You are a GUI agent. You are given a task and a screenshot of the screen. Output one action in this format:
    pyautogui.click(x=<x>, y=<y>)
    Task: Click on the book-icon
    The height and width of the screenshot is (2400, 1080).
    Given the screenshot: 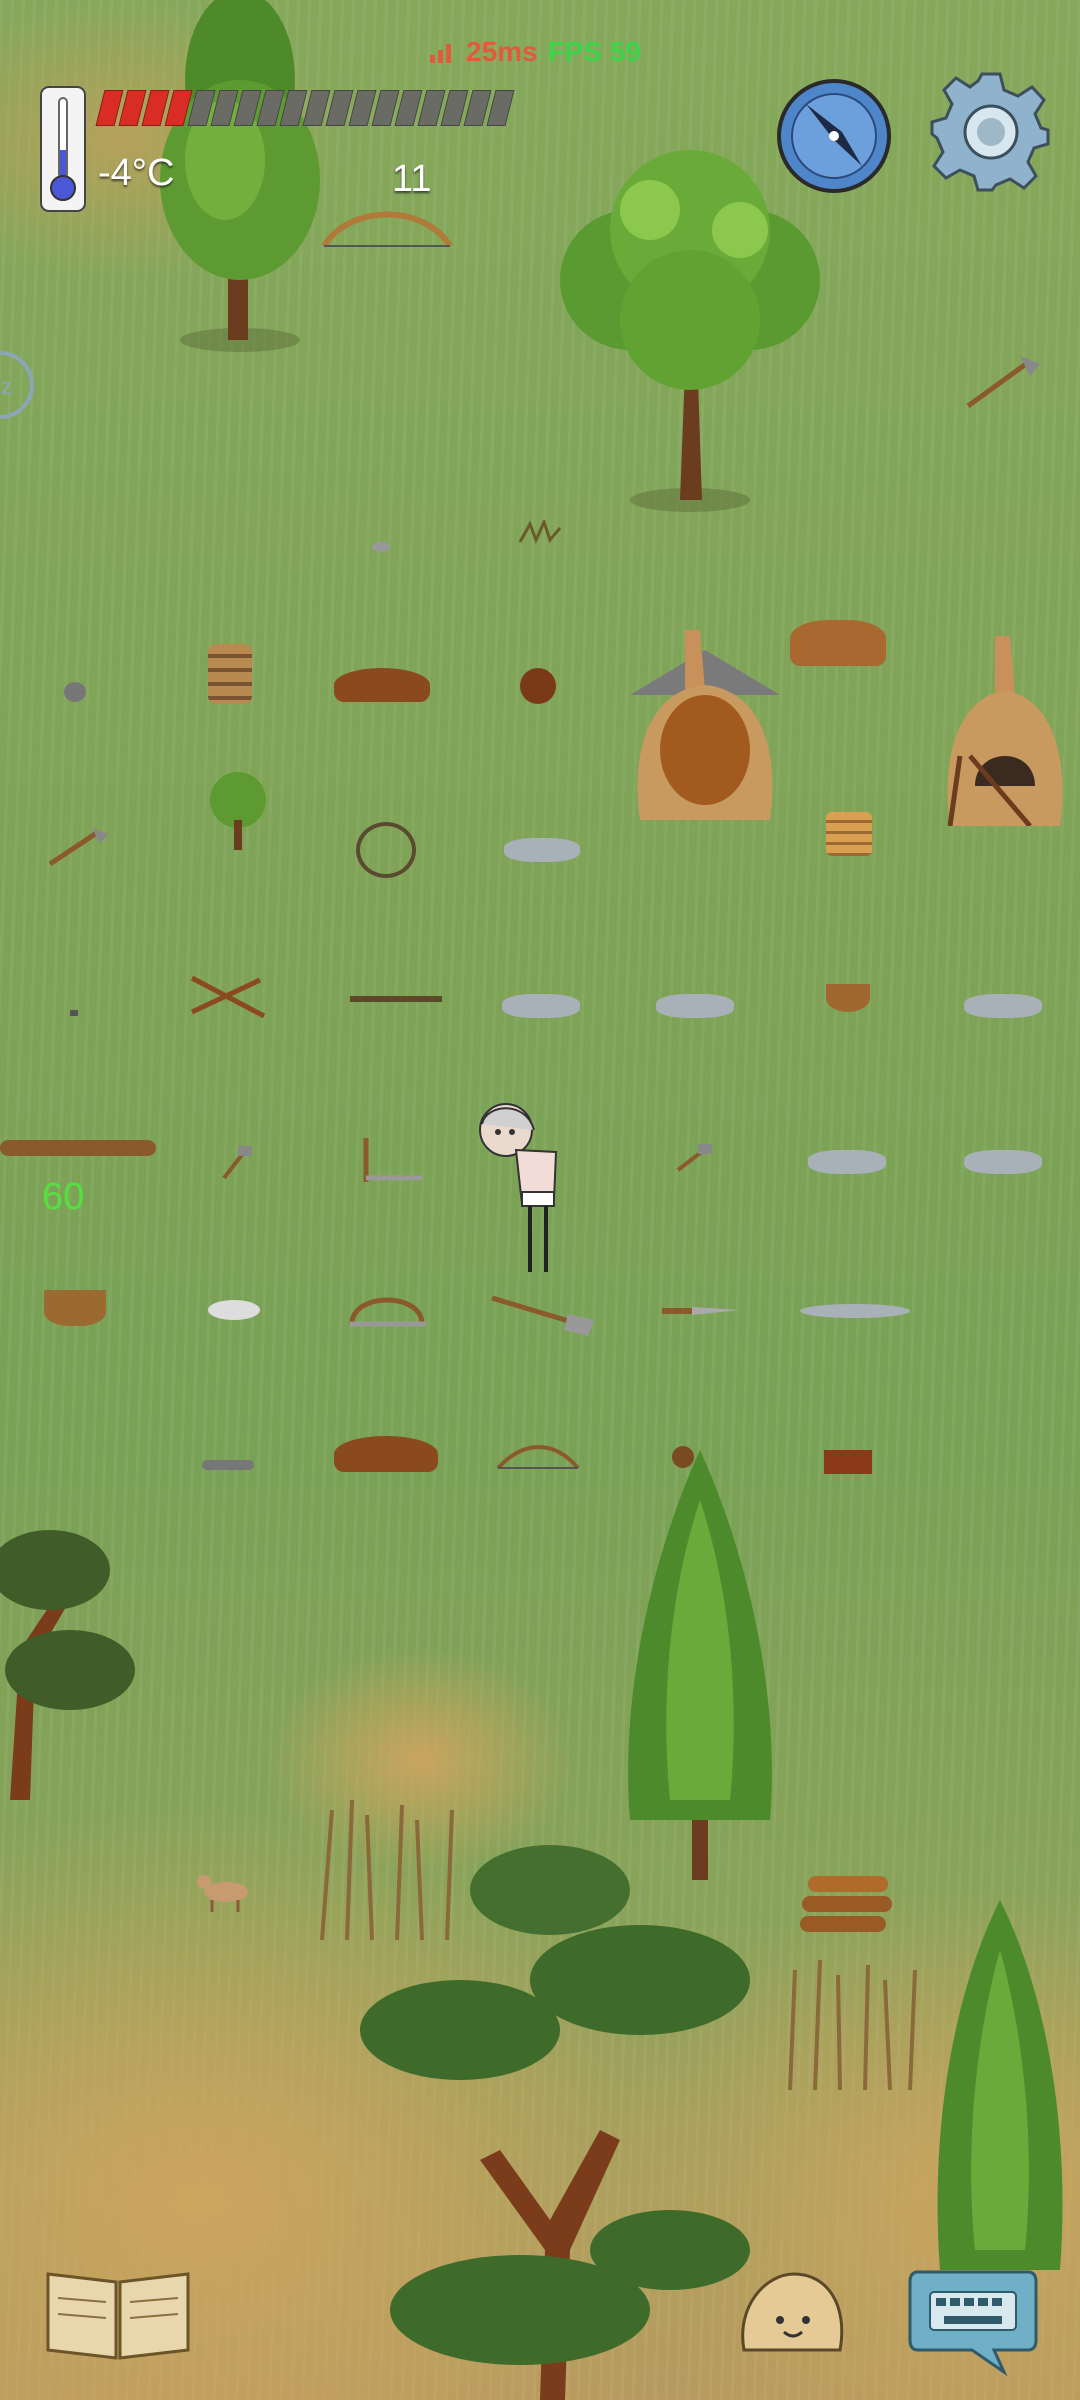 What is the action you would take?
    pyautogui.click(x=118, y=2312)
    